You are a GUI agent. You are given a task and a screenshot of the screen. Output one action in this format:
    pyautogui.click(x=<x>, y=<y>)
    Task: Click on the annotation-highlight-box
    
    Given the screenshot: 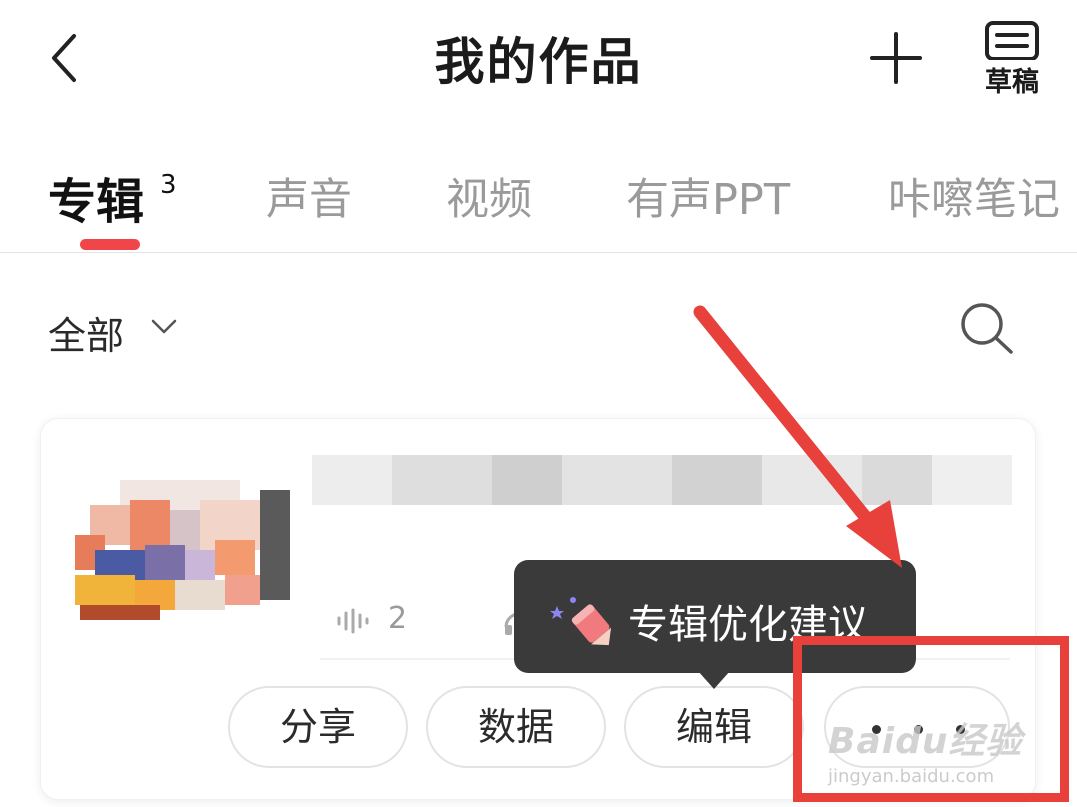 What is the action you would take?
    pyautogui.click(x=931, y=719)
    